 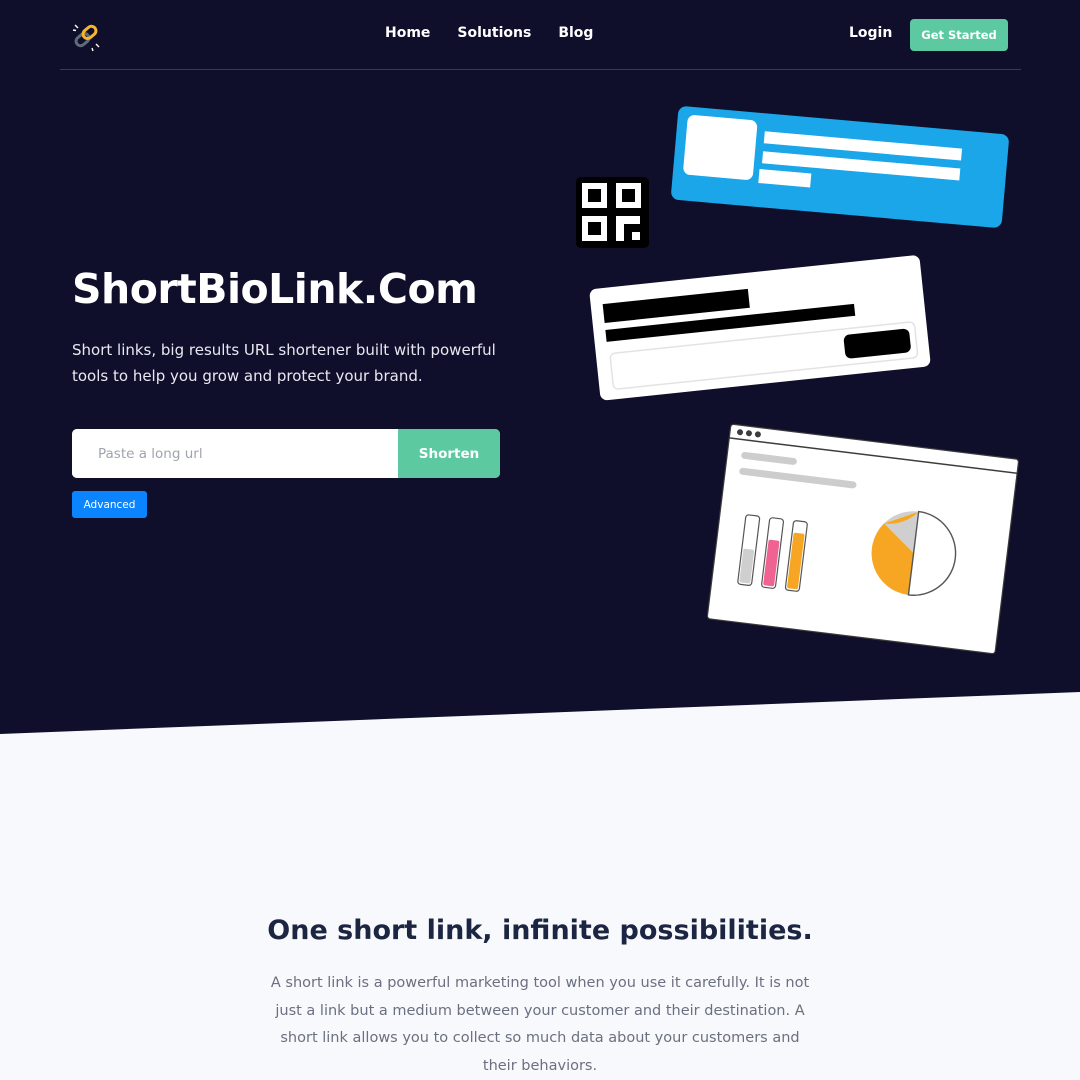 I want to click on section-title: One short link, infinite possibilities., so click(x=540, y=930).